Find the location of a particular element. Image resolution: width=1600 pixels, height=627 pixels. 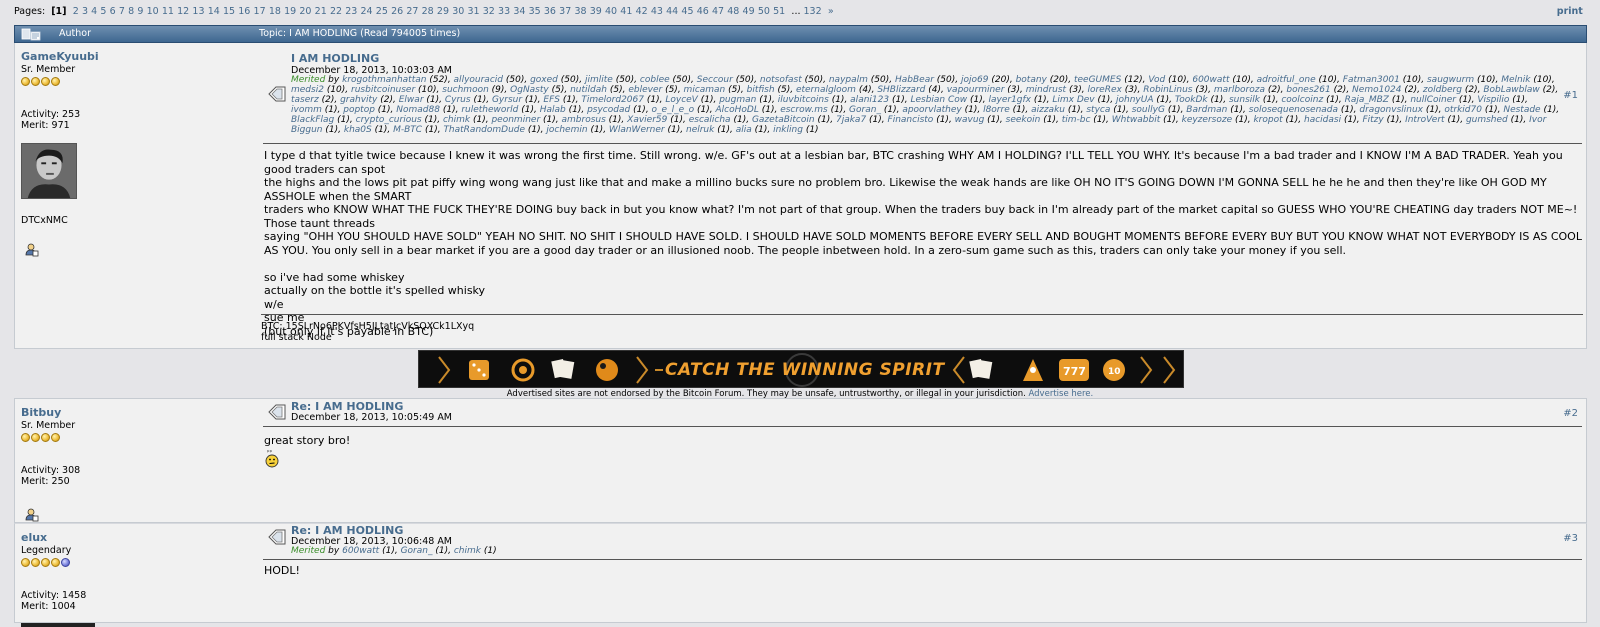

page-link: 32 is located at coordinates (489, 11).